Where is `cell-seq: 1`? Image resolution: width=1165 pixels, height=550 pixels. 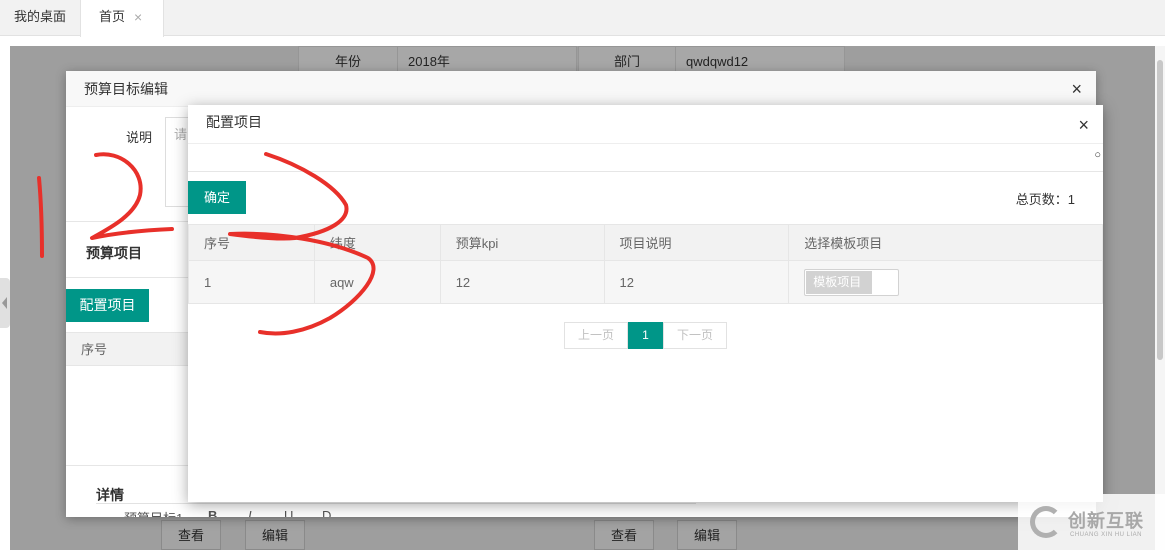 cell-seq: 1 is located at coordinates (251, 282).